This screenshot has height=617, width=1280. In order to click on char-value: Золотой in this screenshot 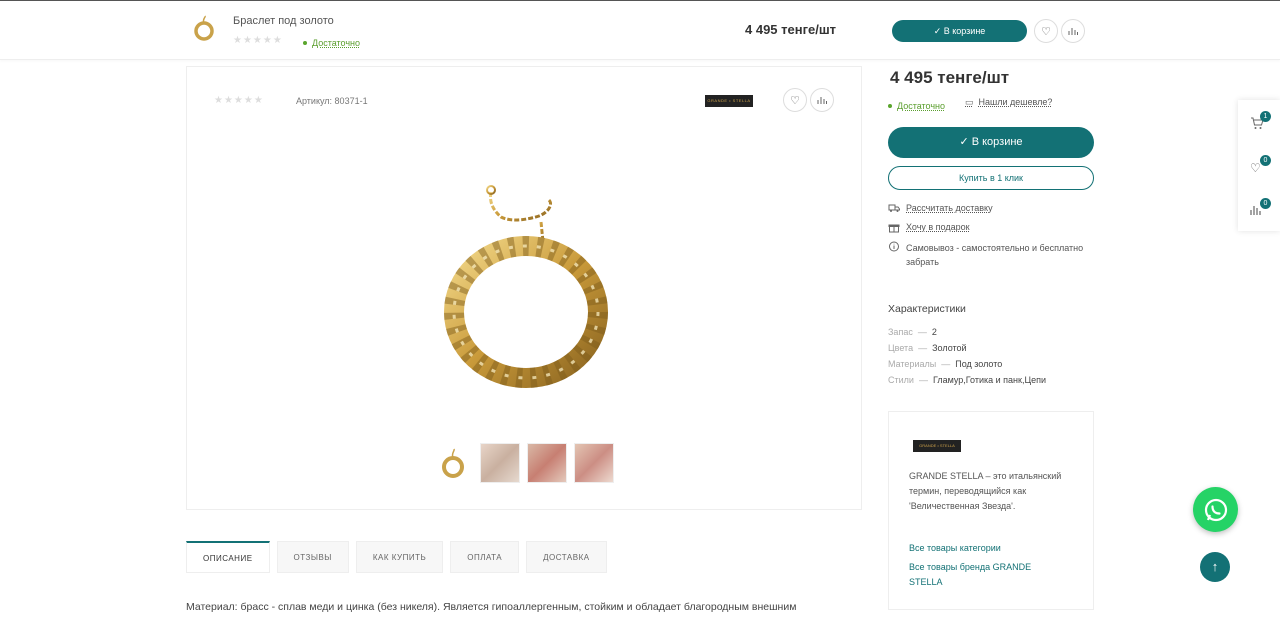, I will do `click(949, 348)`.